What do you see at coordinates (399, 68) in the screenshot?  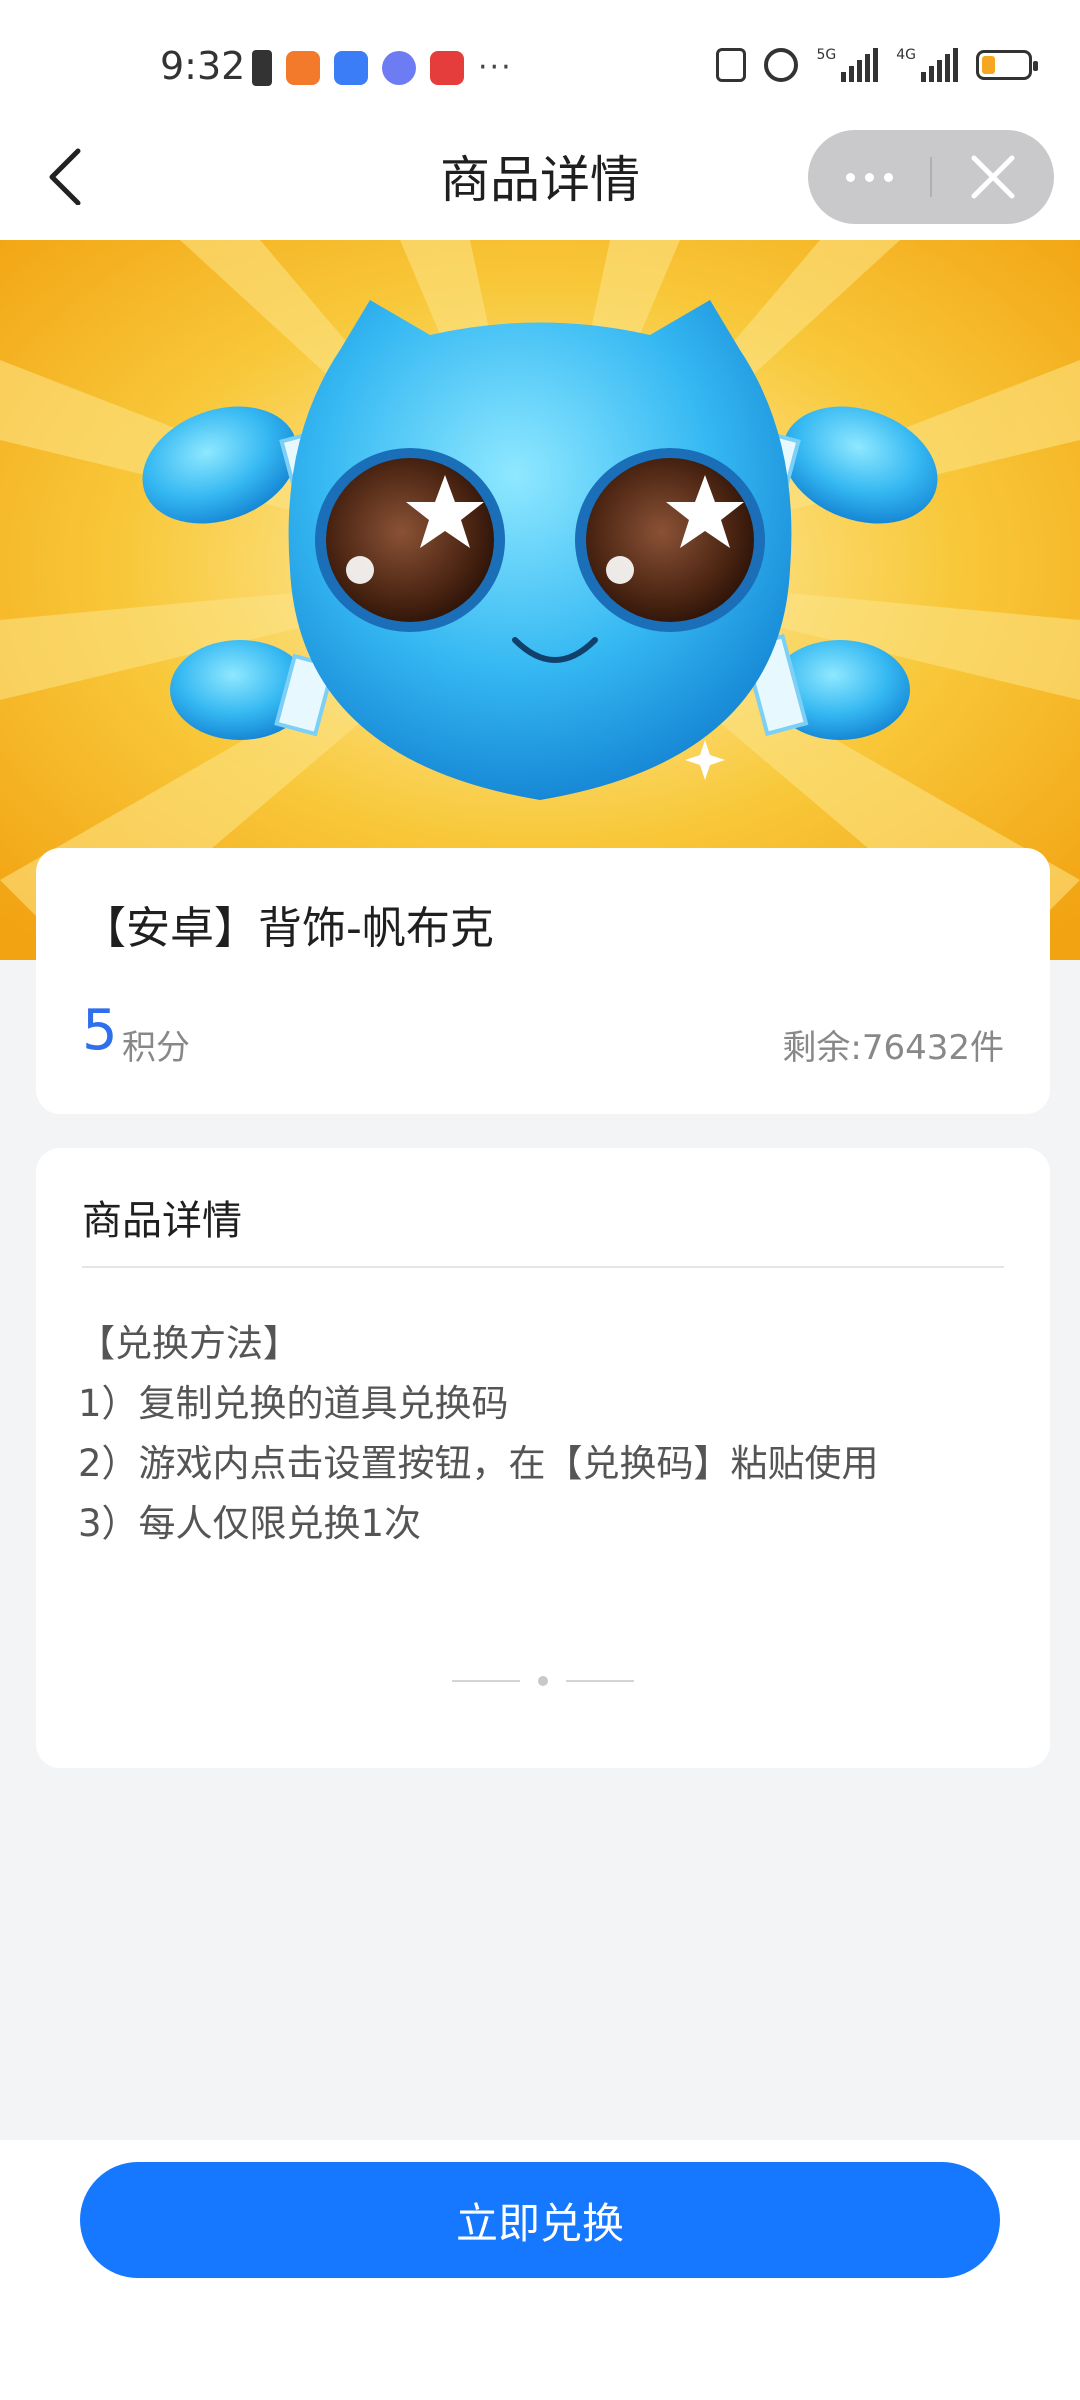 I see `music-app-icon` at bounding box center [399, 68].